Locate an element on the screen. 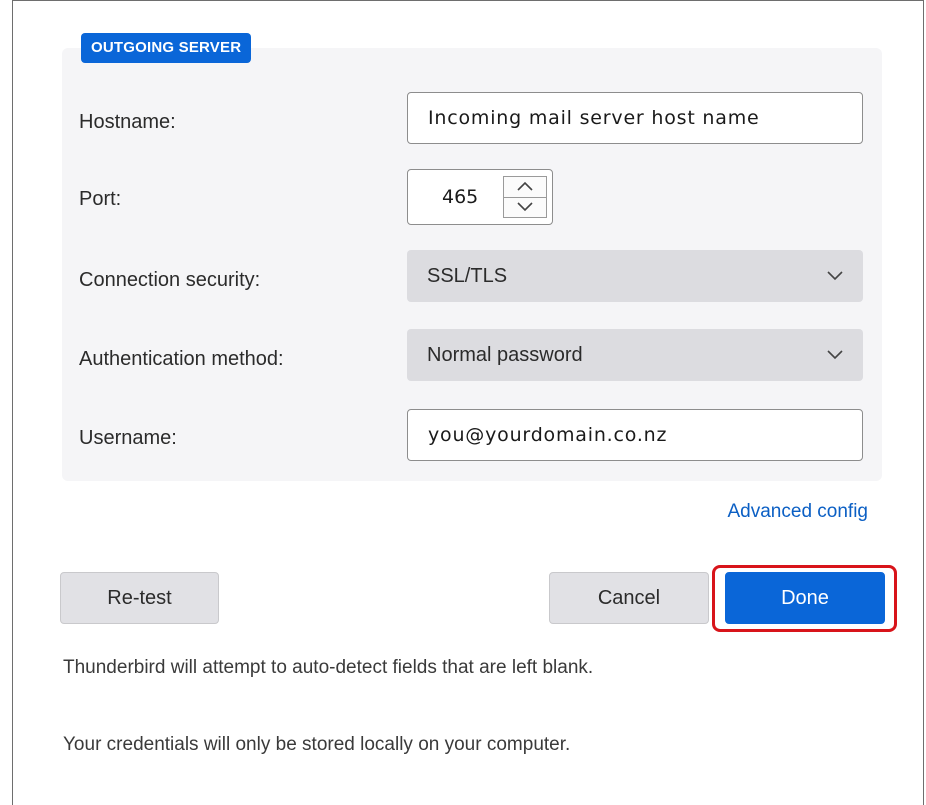 The width and height of the screenshot is (926, 805). port-label: Port: is located at coordinates (100, 199).